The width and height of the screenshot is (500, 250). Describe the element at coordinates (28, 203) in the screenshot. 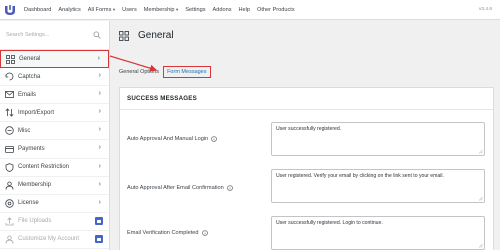

I see `sidebar-item-label: License` at that location.